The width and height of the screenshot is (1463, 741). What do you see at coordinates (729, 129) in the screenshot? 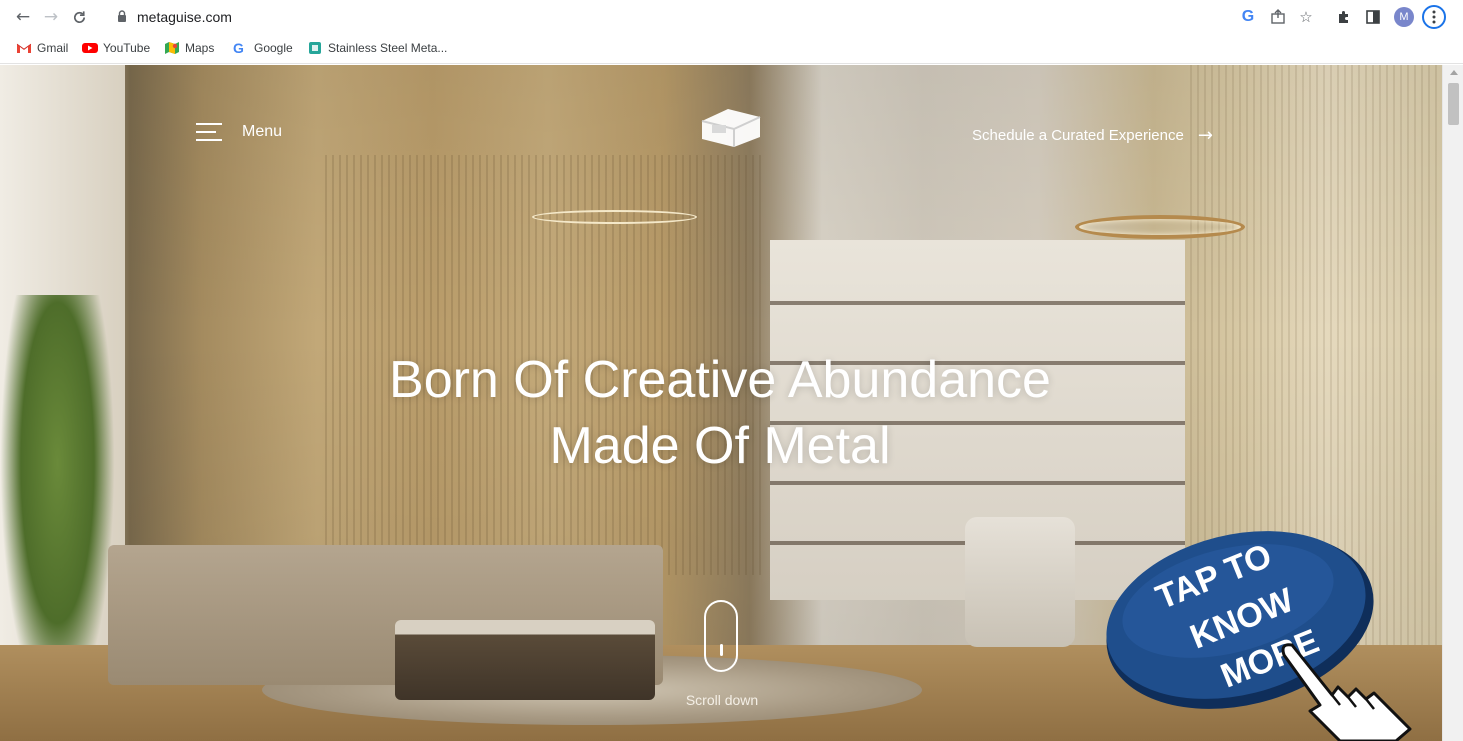
I see `metaguise-logo` at bounding box center [729, 129].